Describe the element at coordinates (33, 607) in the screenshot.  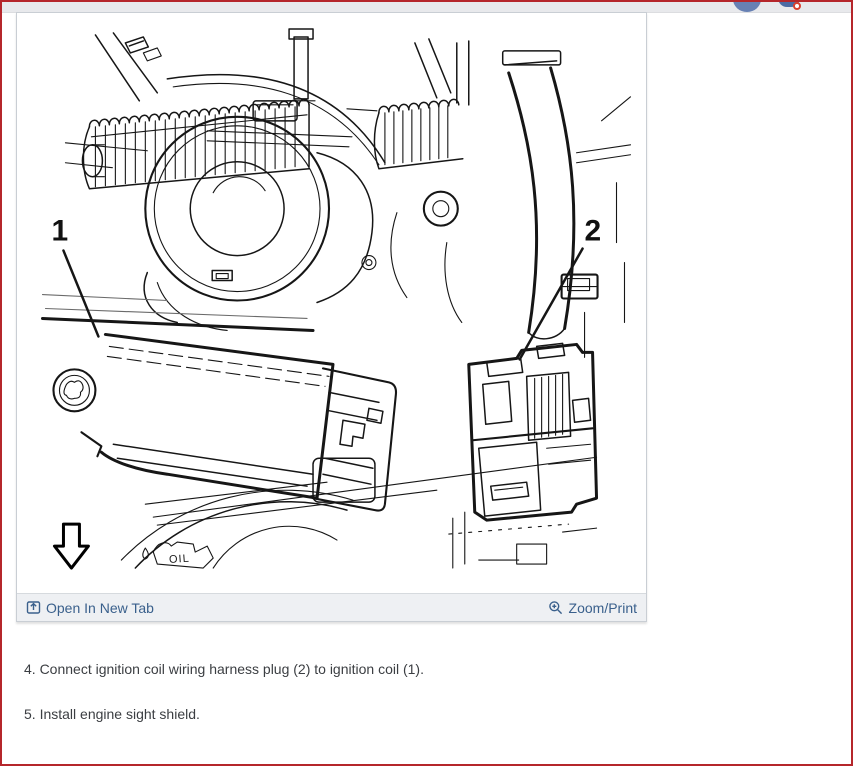
I see `open-in-new-tab-icon` at that location.